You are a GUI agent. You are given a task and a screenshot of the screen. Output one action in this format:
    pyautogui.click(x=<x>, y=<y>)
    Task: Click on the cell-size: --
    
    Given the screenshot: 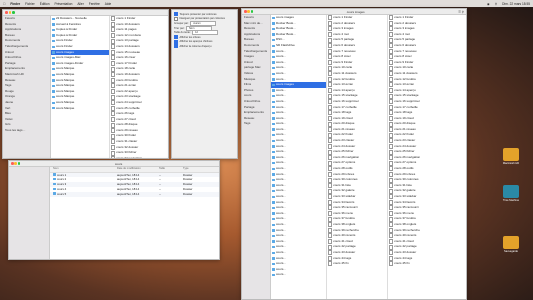 What is the action you would take?
    pyautogui.click(x=160, y=193)
    